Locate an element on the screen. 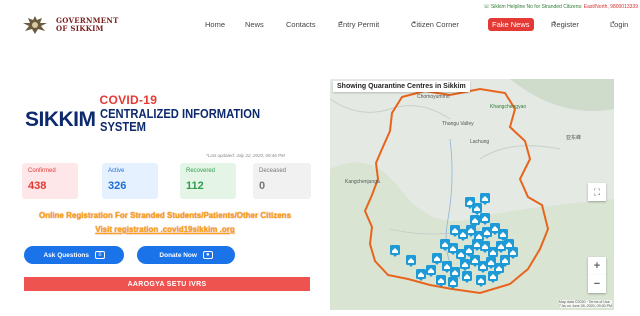  donate-now-label: Donate Now is located at coordinates (178, 255).